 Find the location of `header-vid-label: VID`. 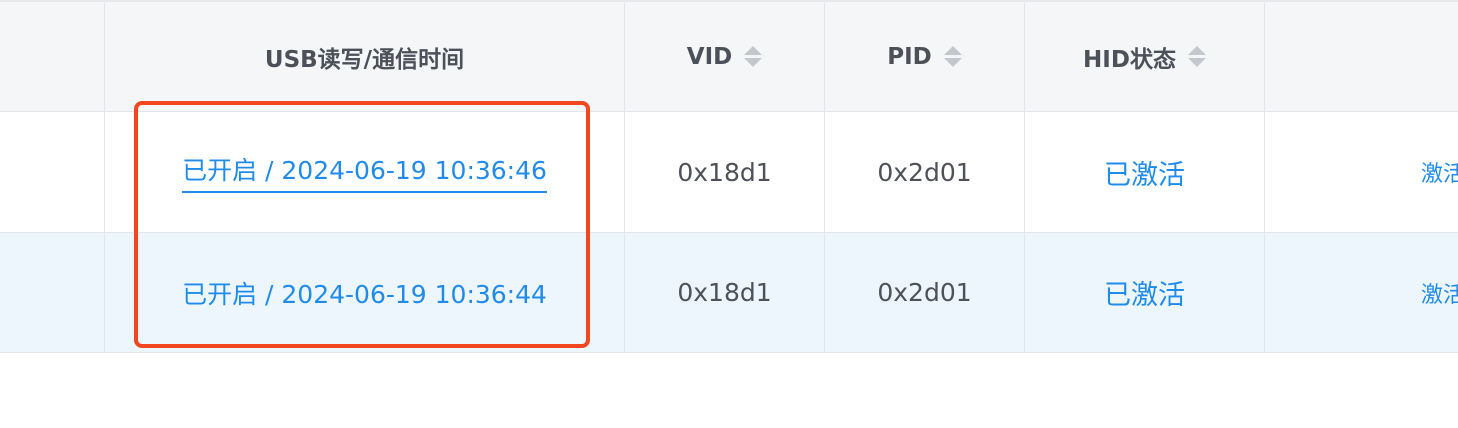

header-vid-label: VID is located at coordinates (709, 56).